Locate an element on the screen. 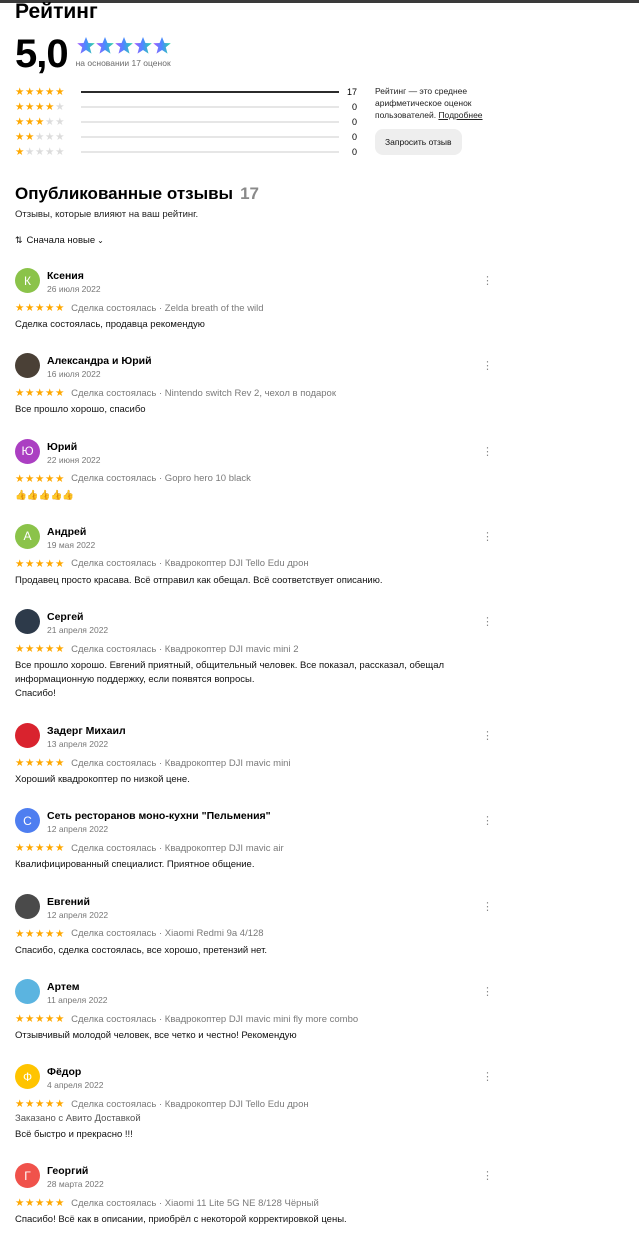 Image resolution: width=639 pixels, height=1246 pixels. score-summary: 5,0 на основании 17 оценок is located at coordinates (320, 54).